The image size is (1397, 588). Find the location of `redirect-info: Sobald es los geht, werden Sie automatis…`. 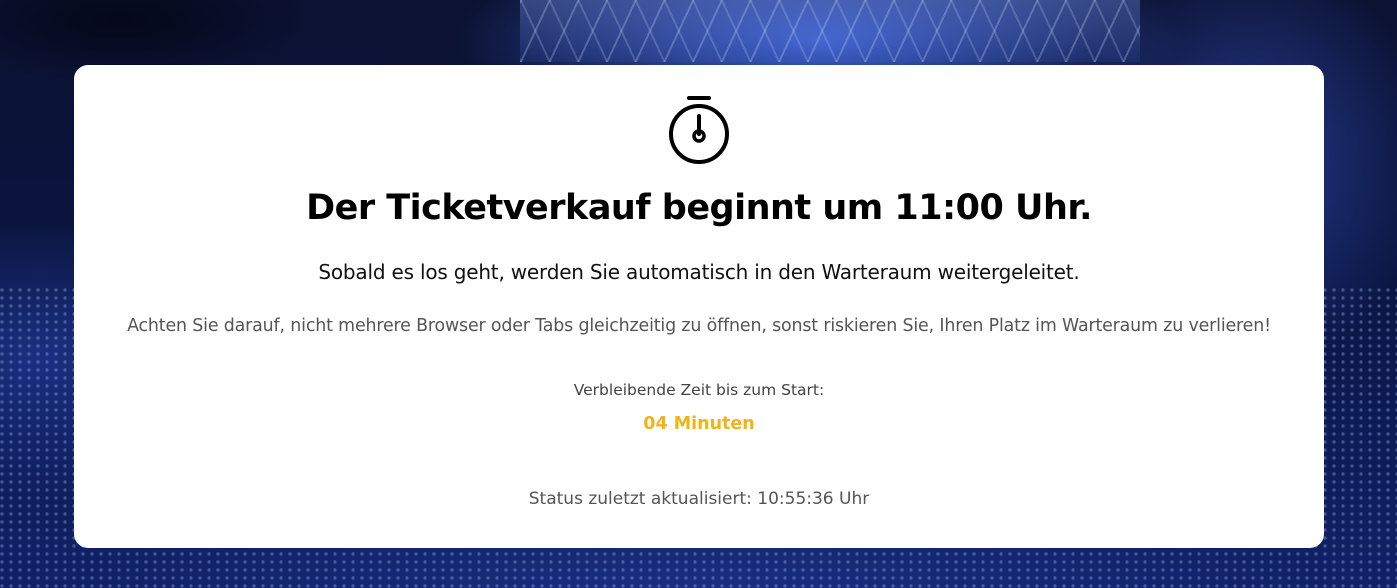

redirect-info: Sobald es los geht, werden Sie automatis… is located at coordinates (699, 272).